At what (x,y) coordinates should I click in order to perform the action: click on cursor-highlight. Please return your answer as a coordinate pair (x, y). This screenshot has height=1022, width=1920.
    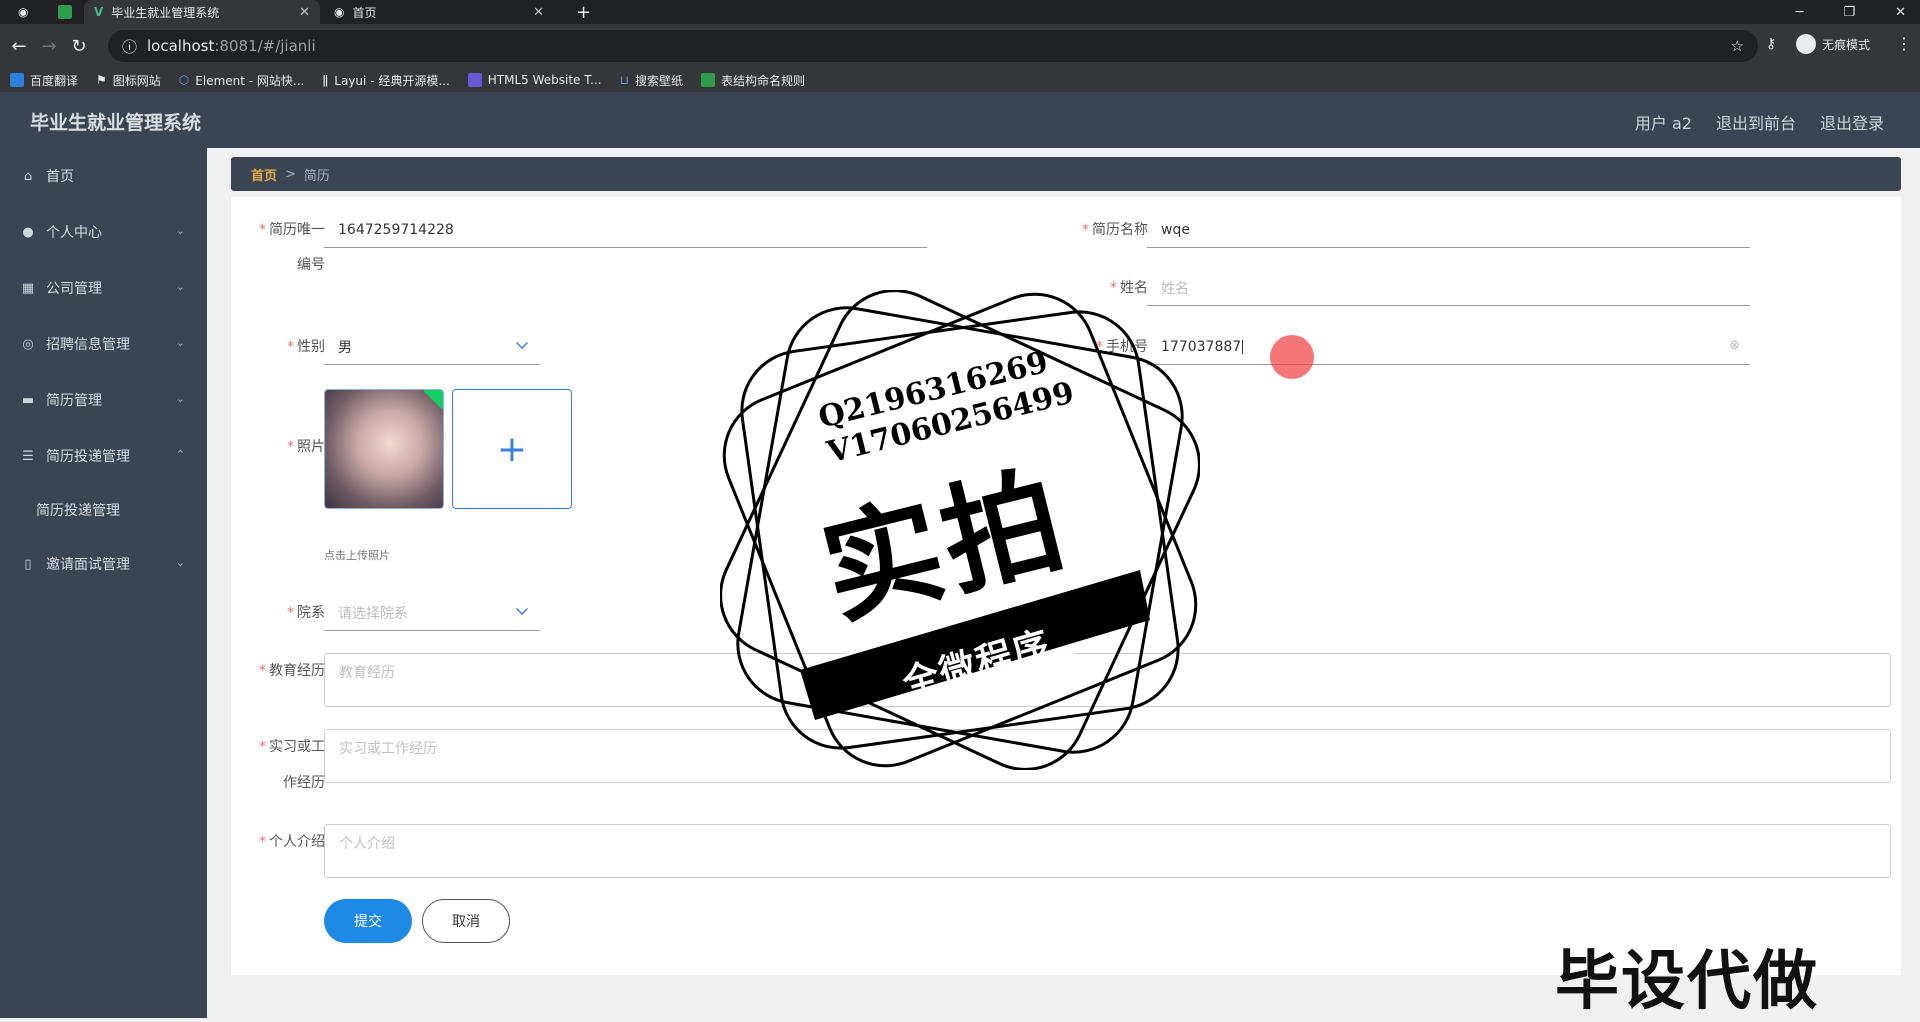
    Looking at the image, I should click on (1292, 357).